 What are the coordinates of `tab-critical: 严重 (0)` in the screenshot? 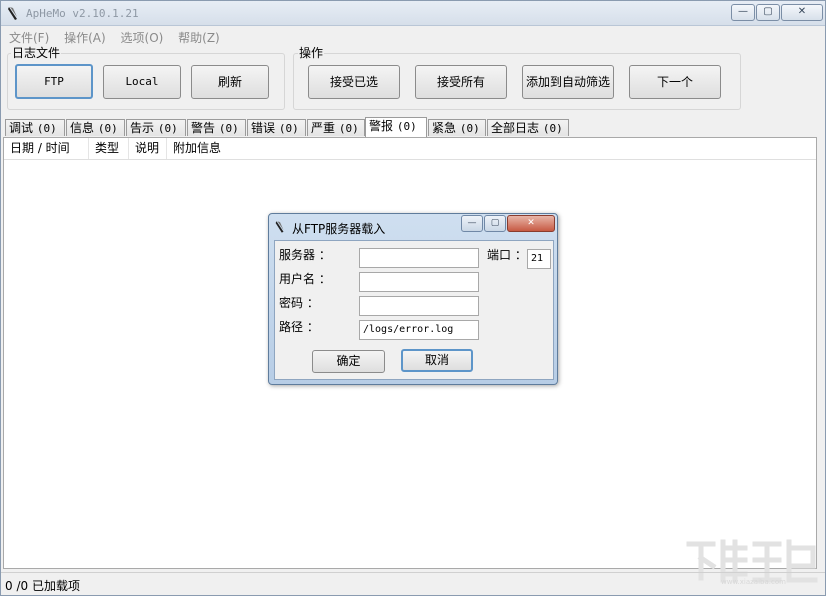 It's located at (336, 127).